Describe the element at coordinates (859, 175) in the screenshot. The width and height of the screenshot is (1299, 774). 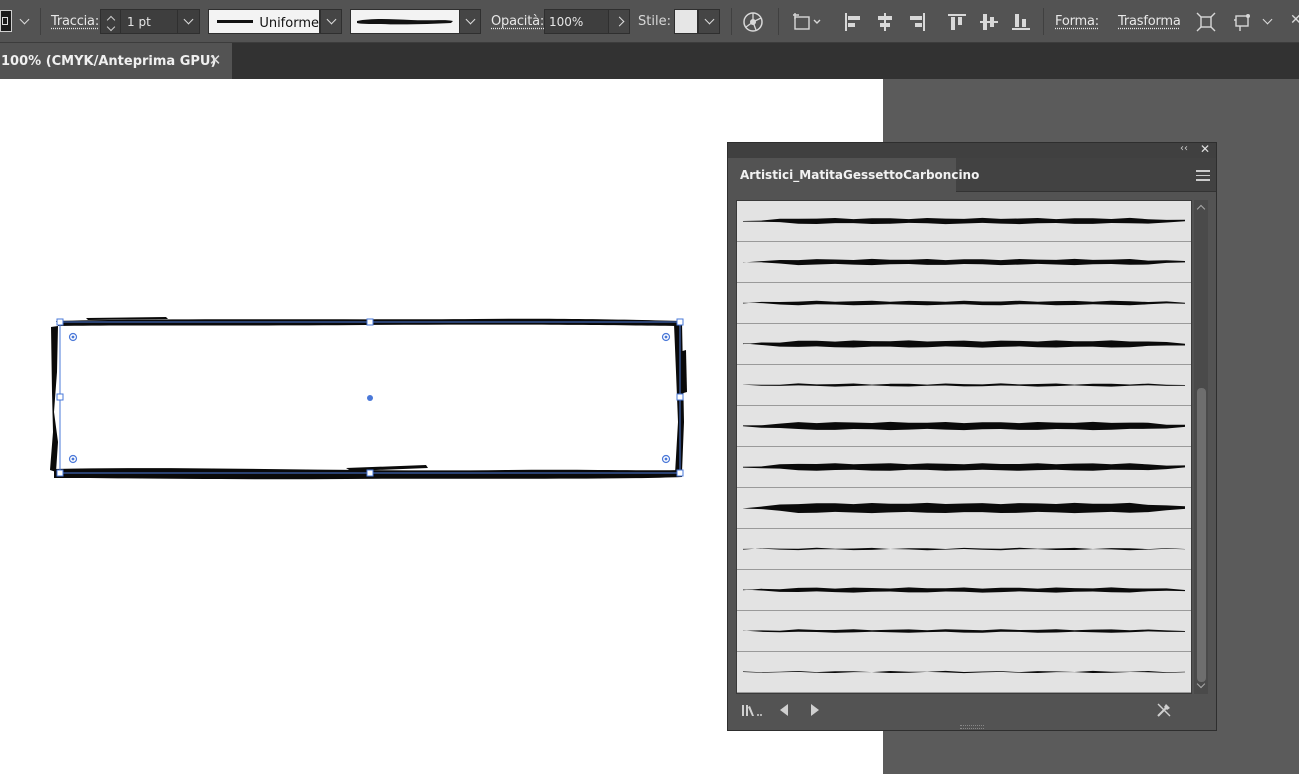
I see `panel-tab-label: Artistici_MatitaGessettoCarboncino` at that location.